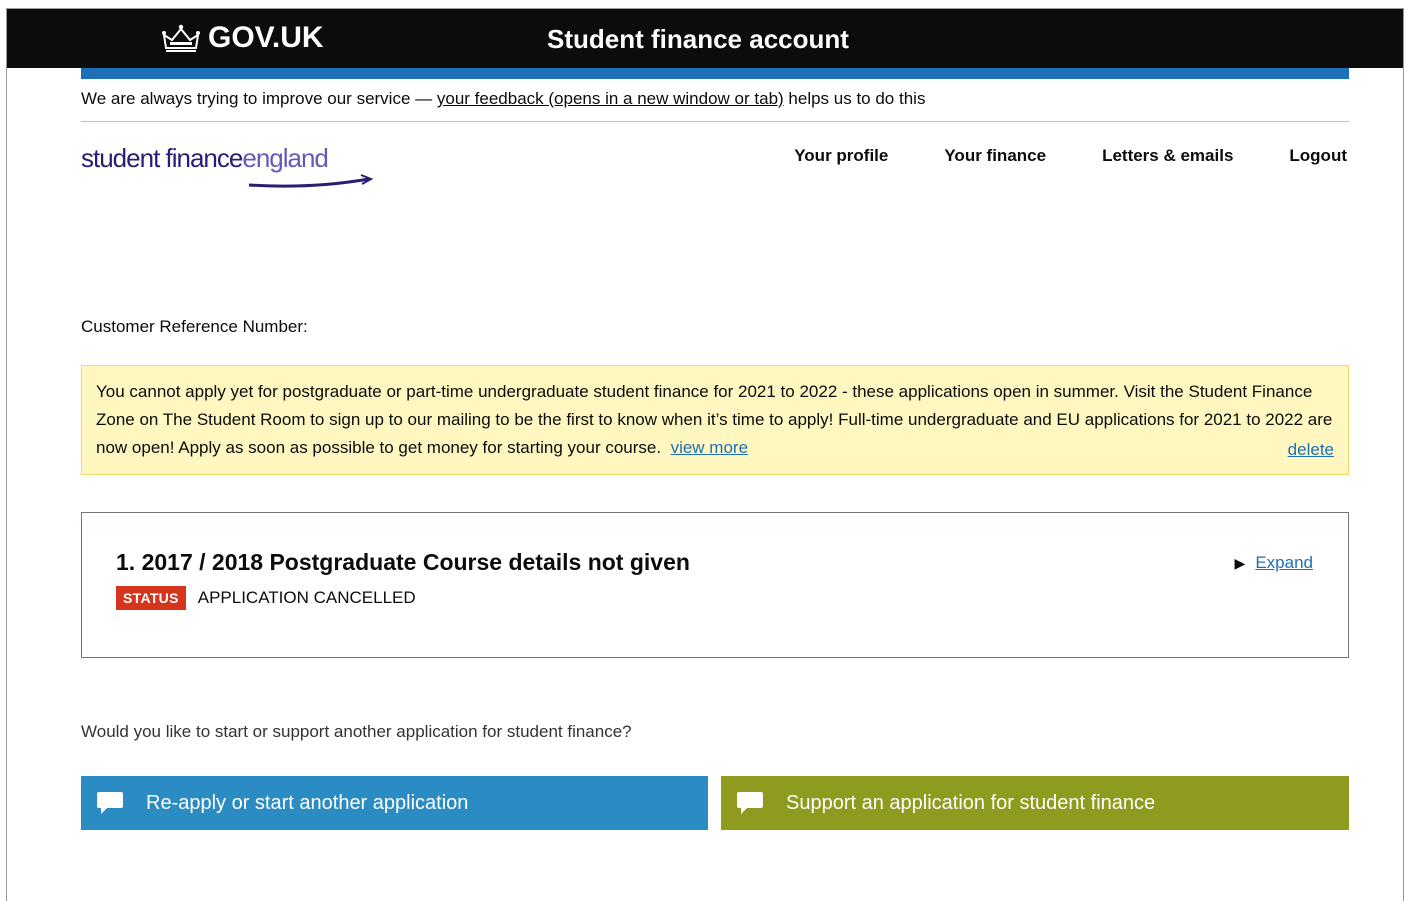 The image size is (1408, 901). Describe the element at coordinates (162, 158) in the screenshot. I see `logo-text-part1: student finance` at that location.